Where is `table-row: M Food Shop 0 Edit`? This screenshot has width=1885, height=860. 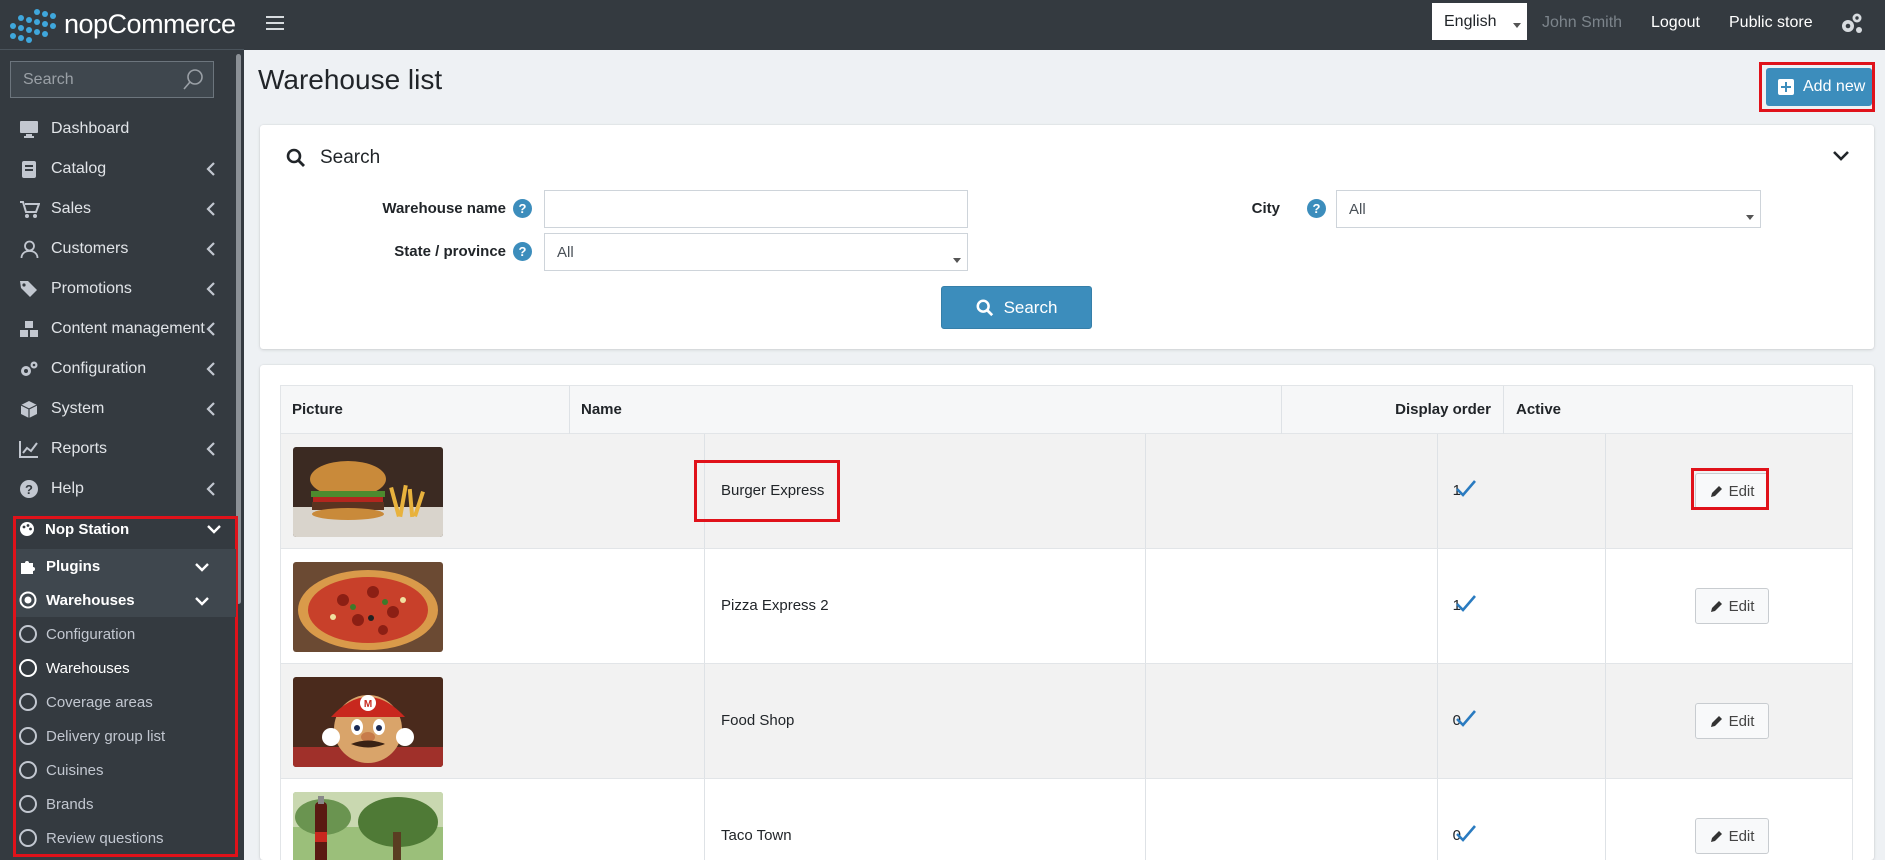 table-row: M Food Shop 0 Edit is located at coordinates (1066, 721).